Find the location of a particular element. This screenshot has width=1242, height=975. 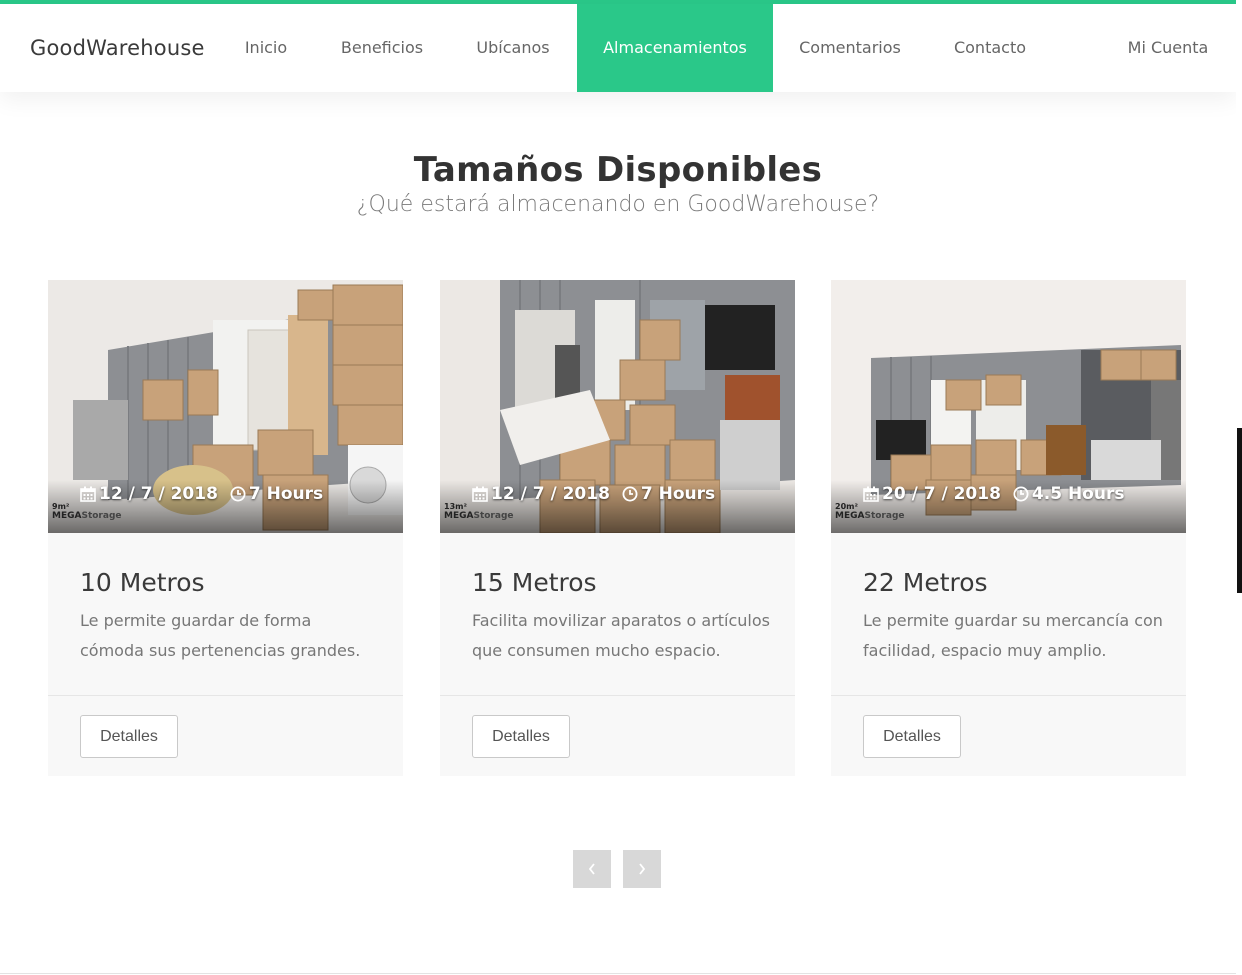

mega-storage-watermark: 20m² MEGAStorage is located at coordinates (870, 511).